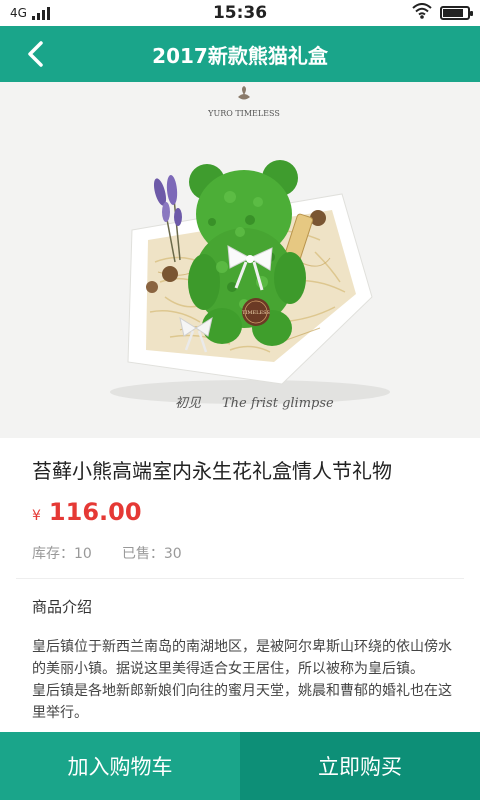 The width and height of the screenshot is (480, 800). I want to click on description-paragraph: 皇后镇是各地新郎新娘们向往的蜜月天堂，姚晨和曹郁的婚礼也在这里举行。, so click(242, 702).